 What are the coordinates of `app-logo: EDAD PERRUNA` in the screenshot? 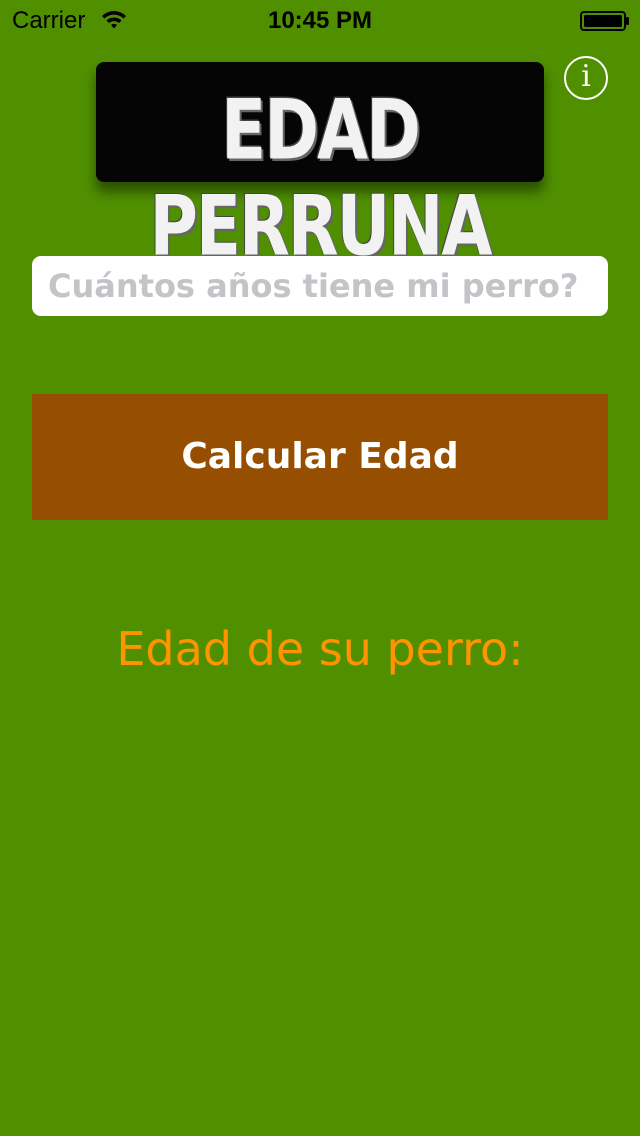 It's located at (320, 166).